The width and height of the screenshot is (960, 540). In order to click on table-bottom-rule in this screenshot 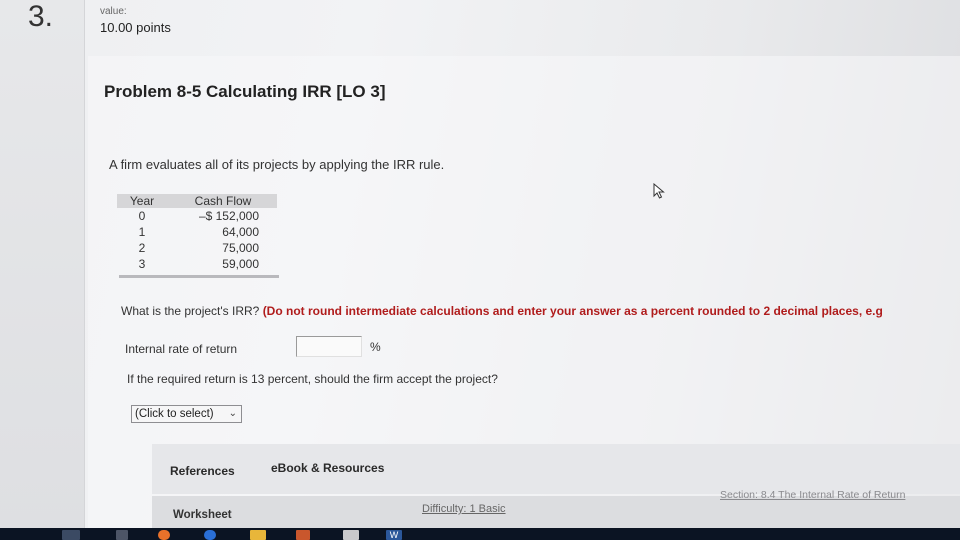, I will do `click(199, 276)`.